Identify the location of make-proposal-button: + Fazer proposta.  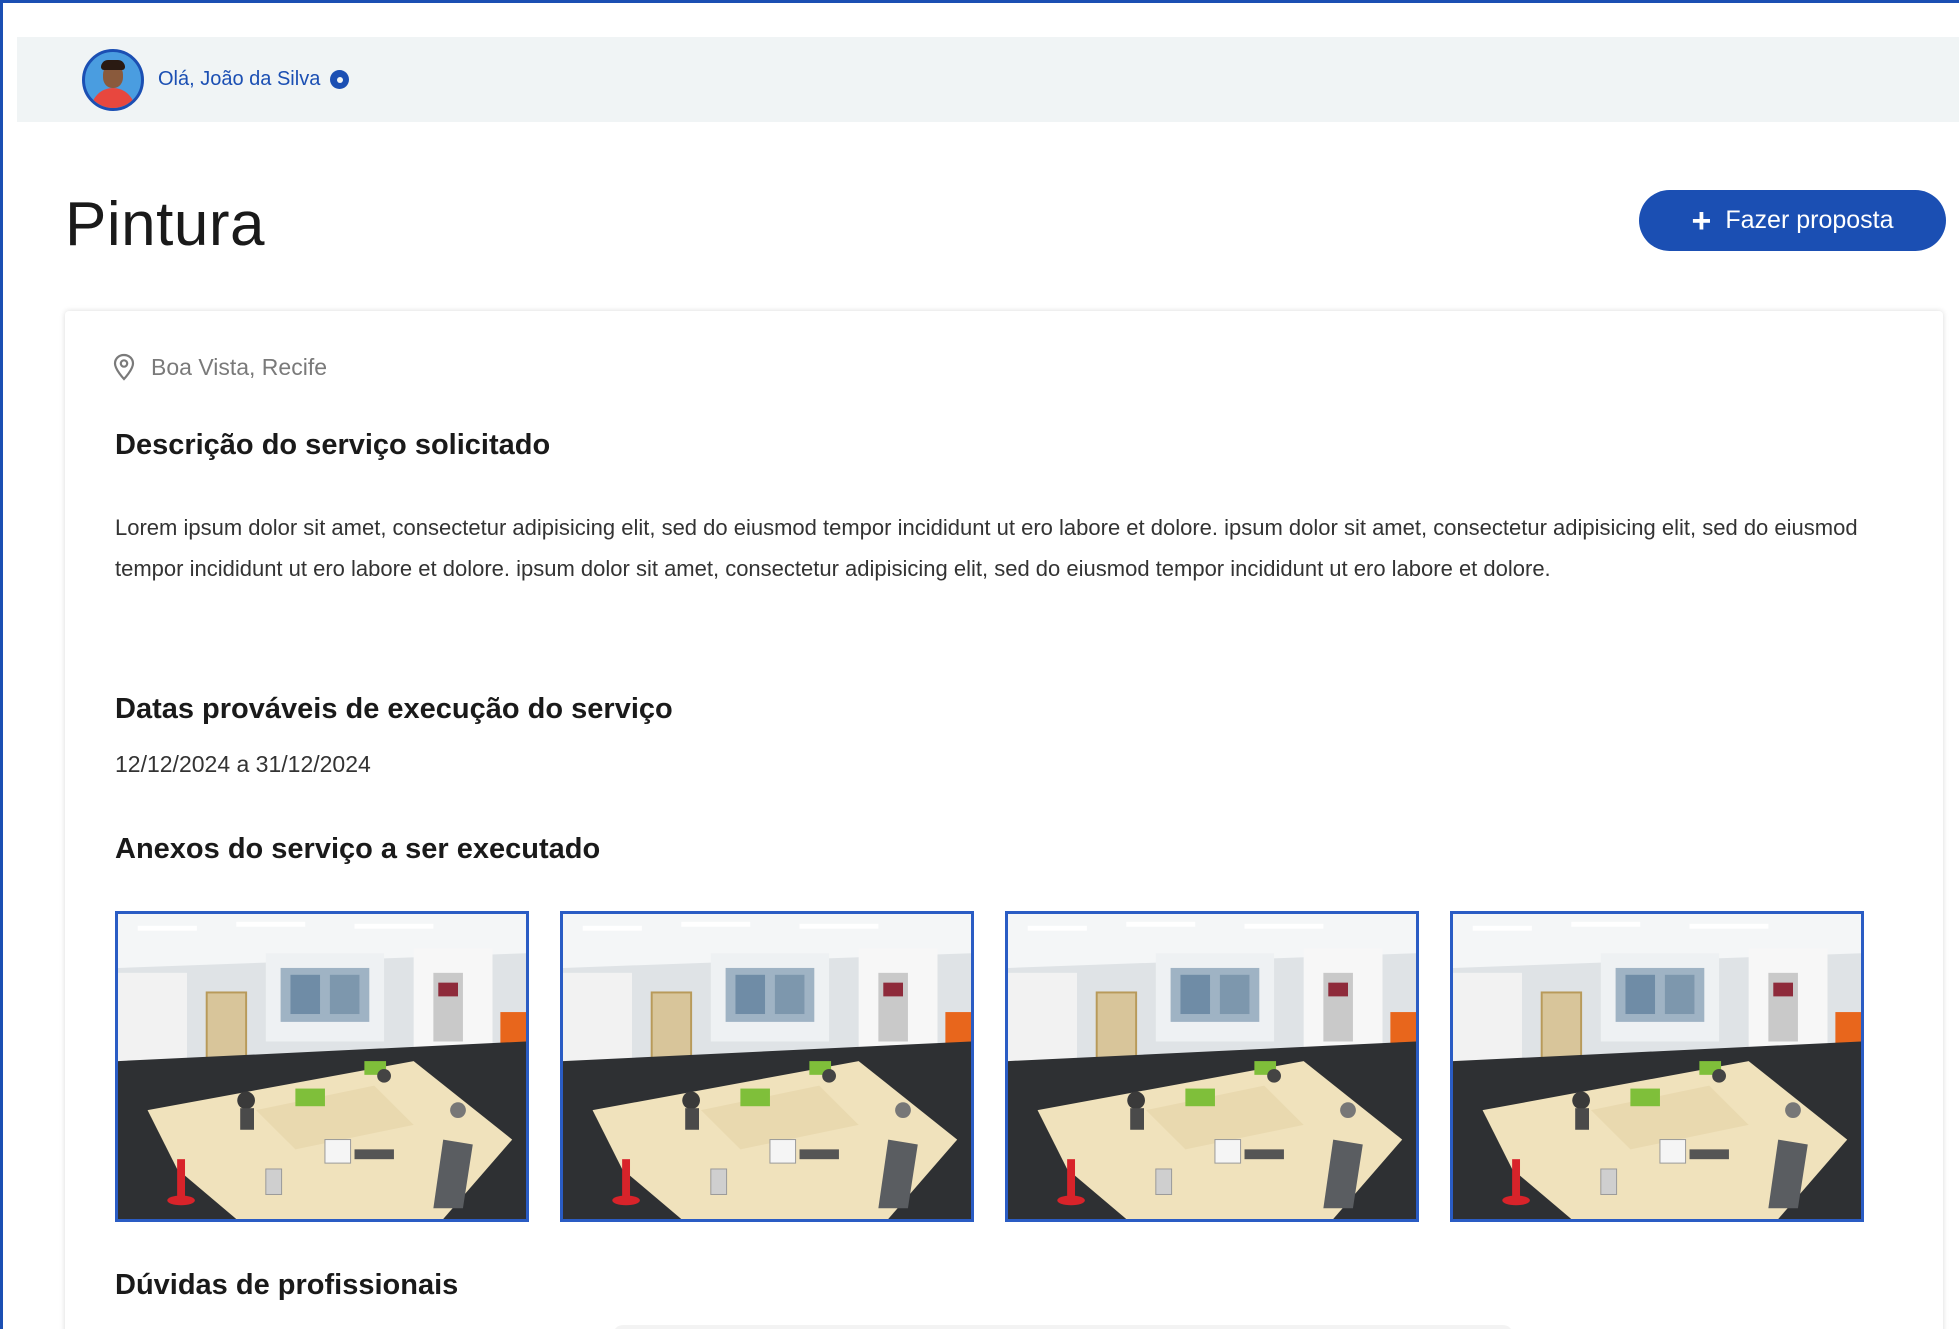
(1792, 220).